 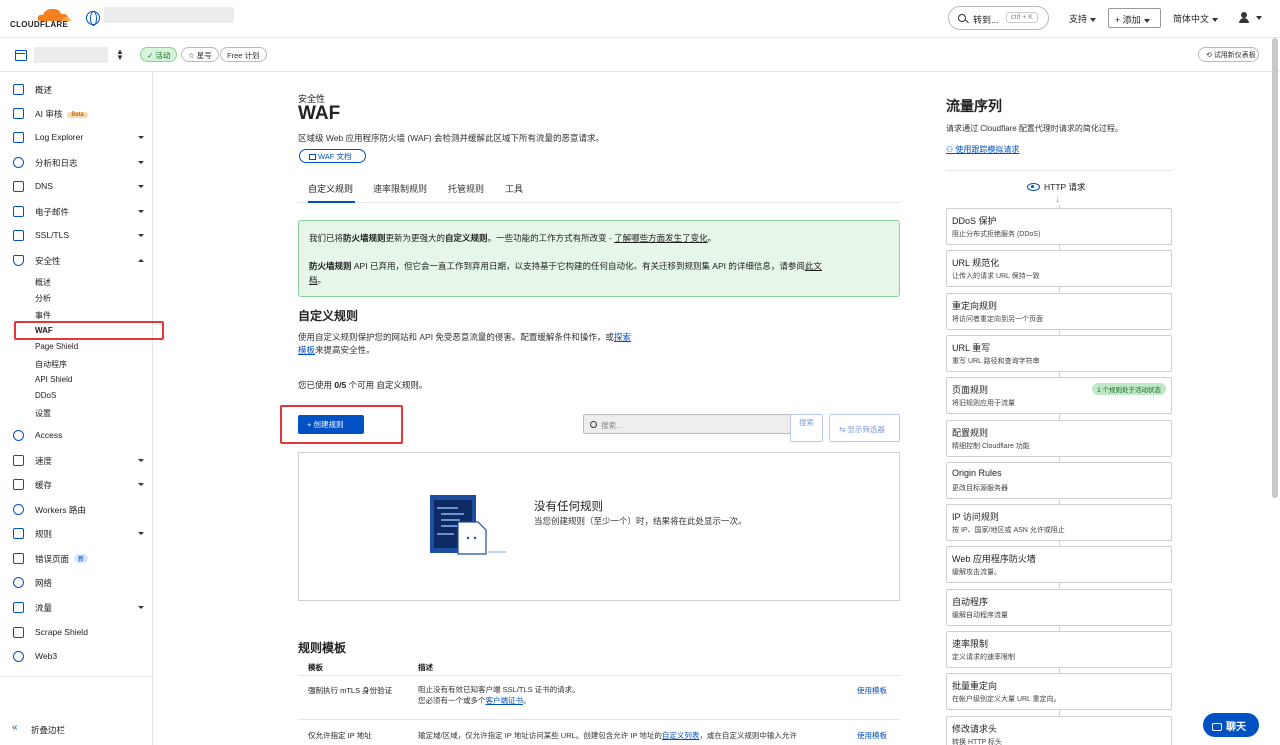 What do you see at coordinates (1231, 725) in the screenshot?
I see `chat-button: 聊天` at bounding box center [1231, 725].